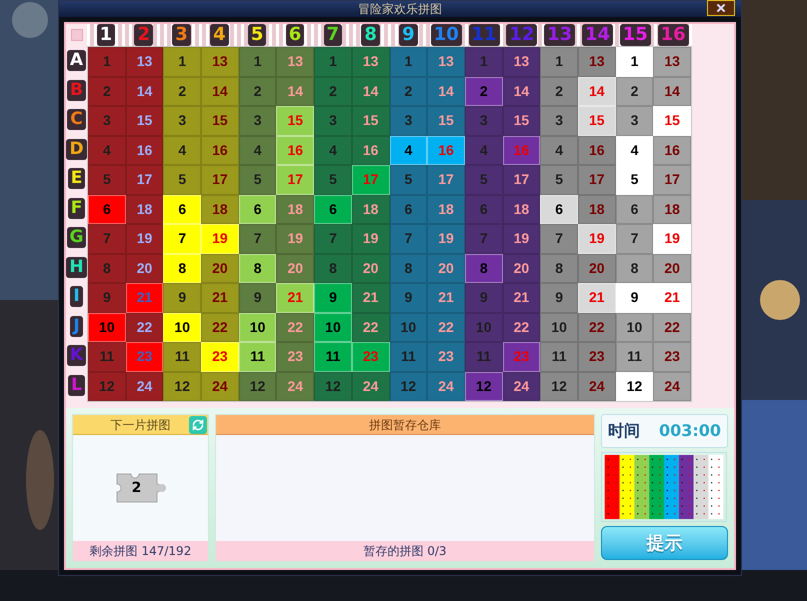 This screenshot has width=807, height=601. What do you see at coordinates (333, 357) in the screenshot?
I see `placed-piece: 11` at bounding box center [333, 357].